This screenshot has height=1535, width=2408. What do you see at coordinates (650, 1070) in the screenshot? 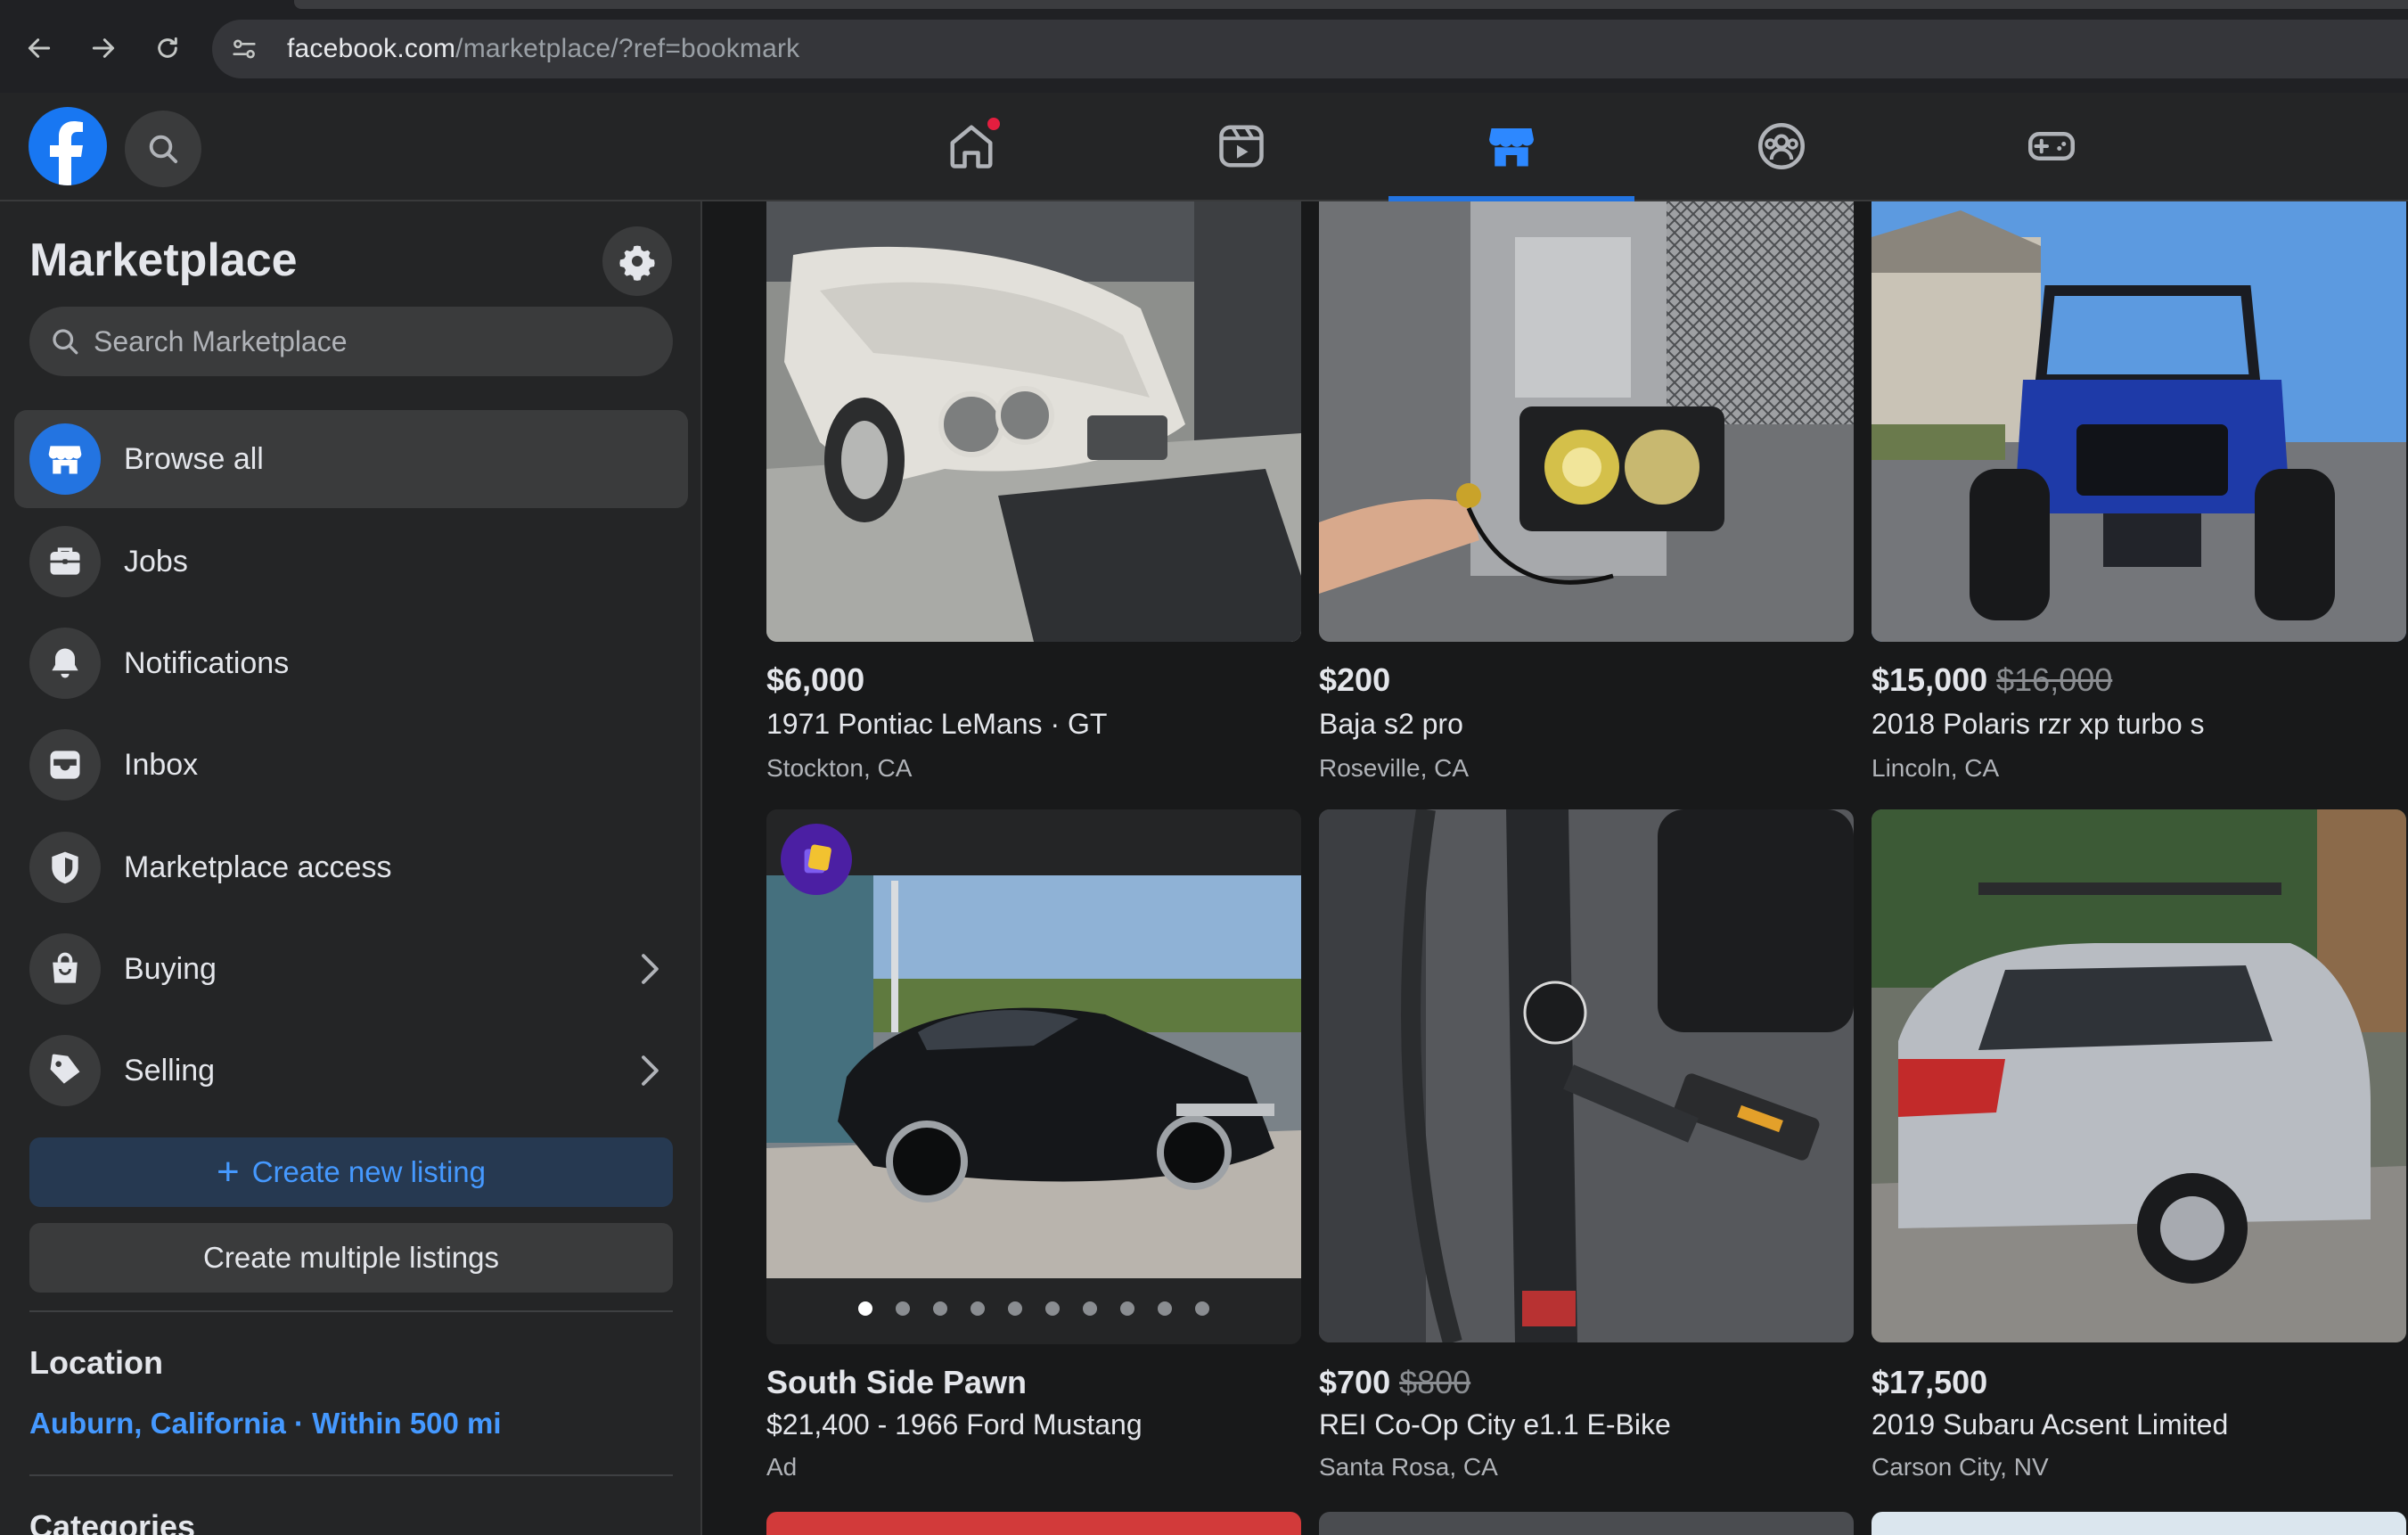
I see `chevron-right-icon` at bounding box center [650, 1070].